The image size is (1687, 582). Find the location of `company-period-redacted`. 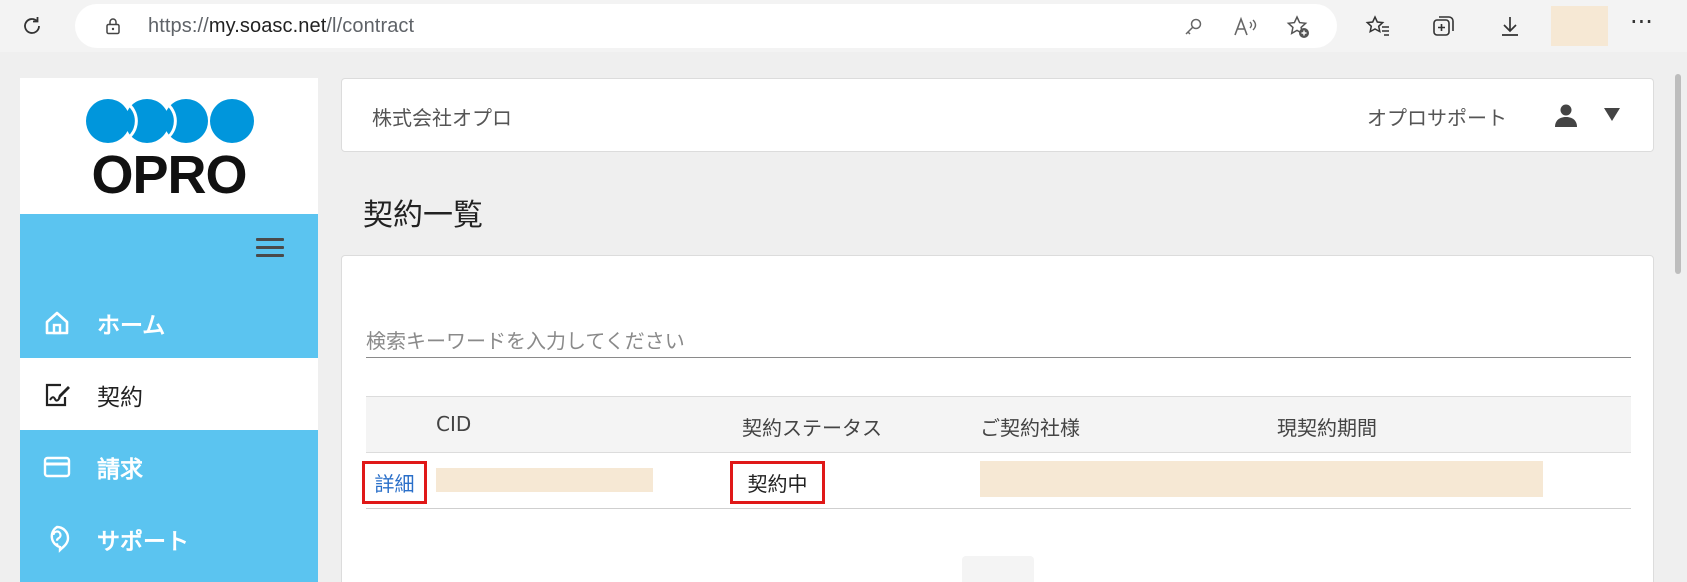

company-period-redacted is located at coordinates (1261, 479).